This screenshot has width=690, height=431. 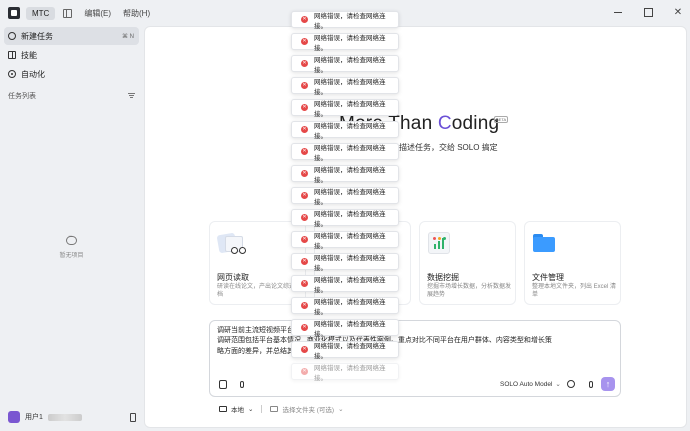 I want to click on card-title: 网页读取, so click(x=233, y=277).